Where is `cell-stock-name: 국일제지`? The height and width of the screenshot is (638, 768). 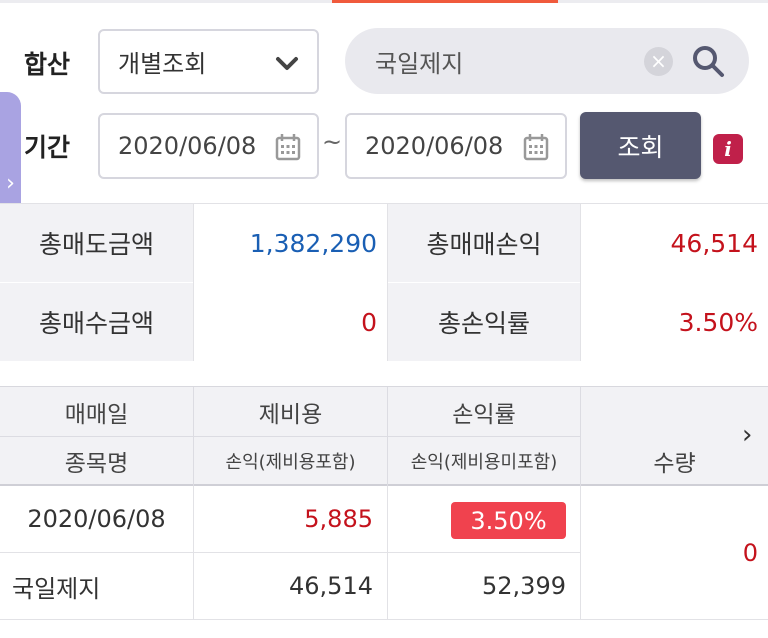 cell-stock-name: 국일제지 is located at coordinates (56, 588).